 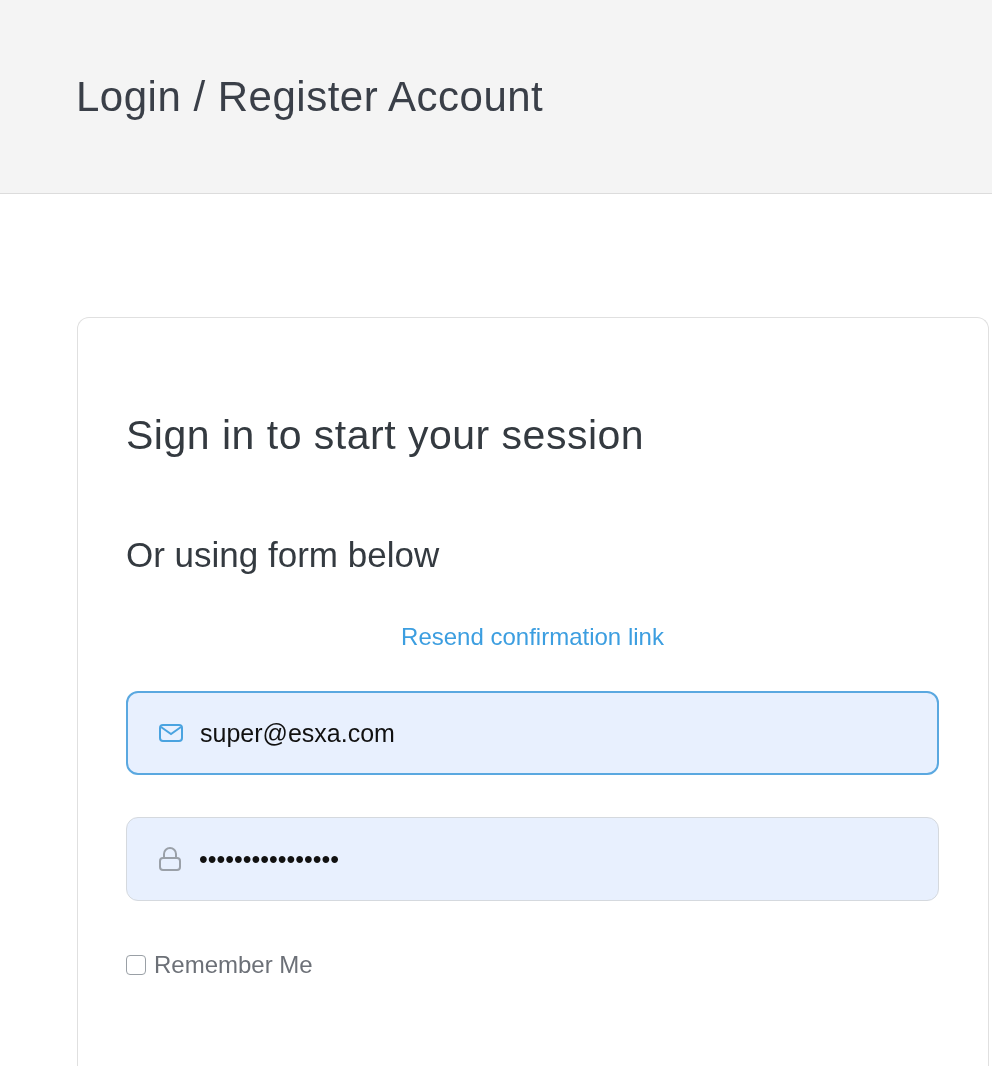 I want to click on lock-icon, so click(x=170, y=859).